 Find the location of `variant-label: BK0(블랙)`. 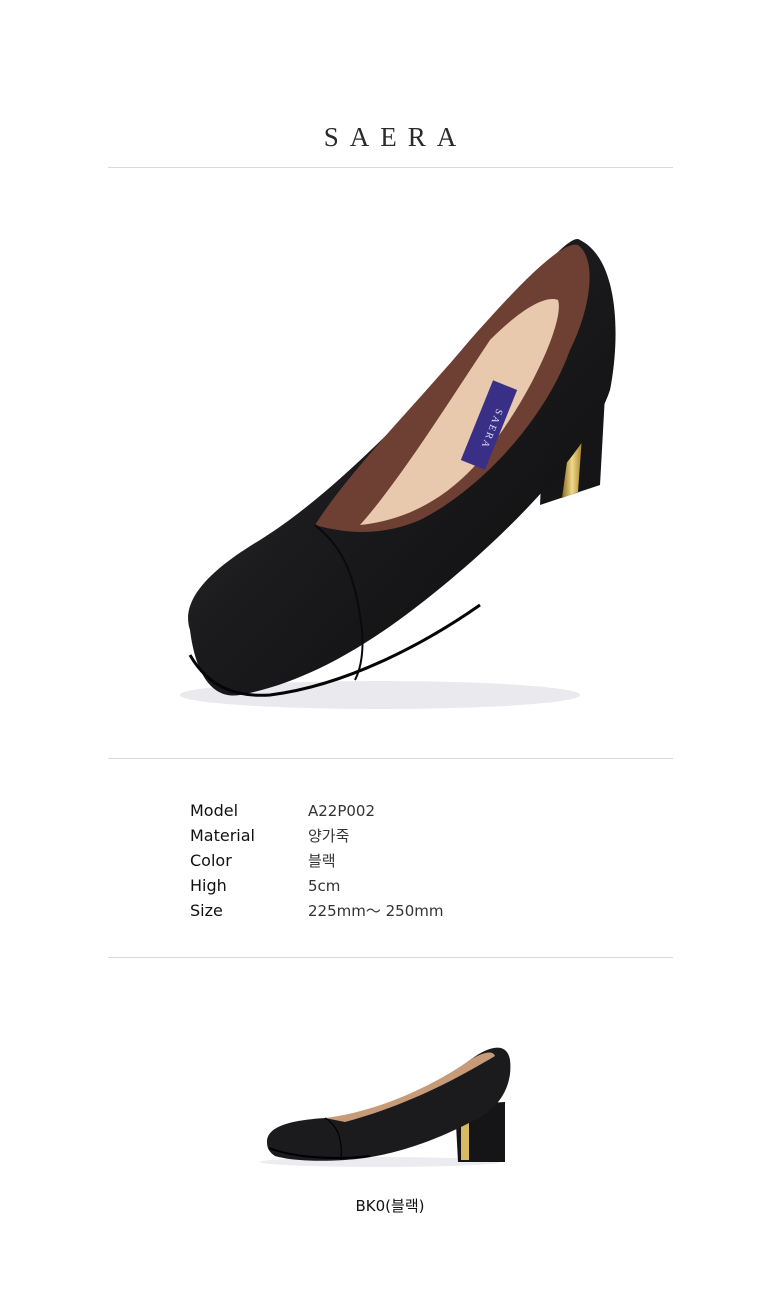

variant-label: BK0(블랙) is located at coordinates (390, 1206).